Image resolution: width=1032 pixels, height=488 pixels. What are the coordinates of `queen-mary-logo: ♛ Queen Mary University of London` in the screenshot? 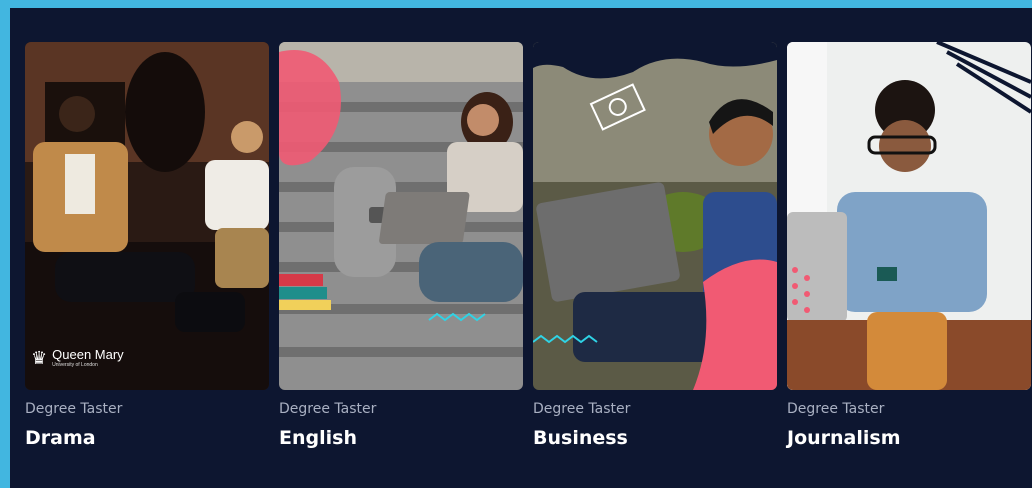 It's located at (77, 358).